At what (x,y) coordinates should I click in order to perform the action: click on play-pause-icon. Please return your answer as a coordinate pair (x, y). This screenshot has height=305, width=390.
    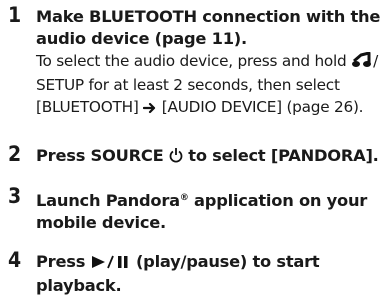
    Looking at the image, I should click on (111, 264).